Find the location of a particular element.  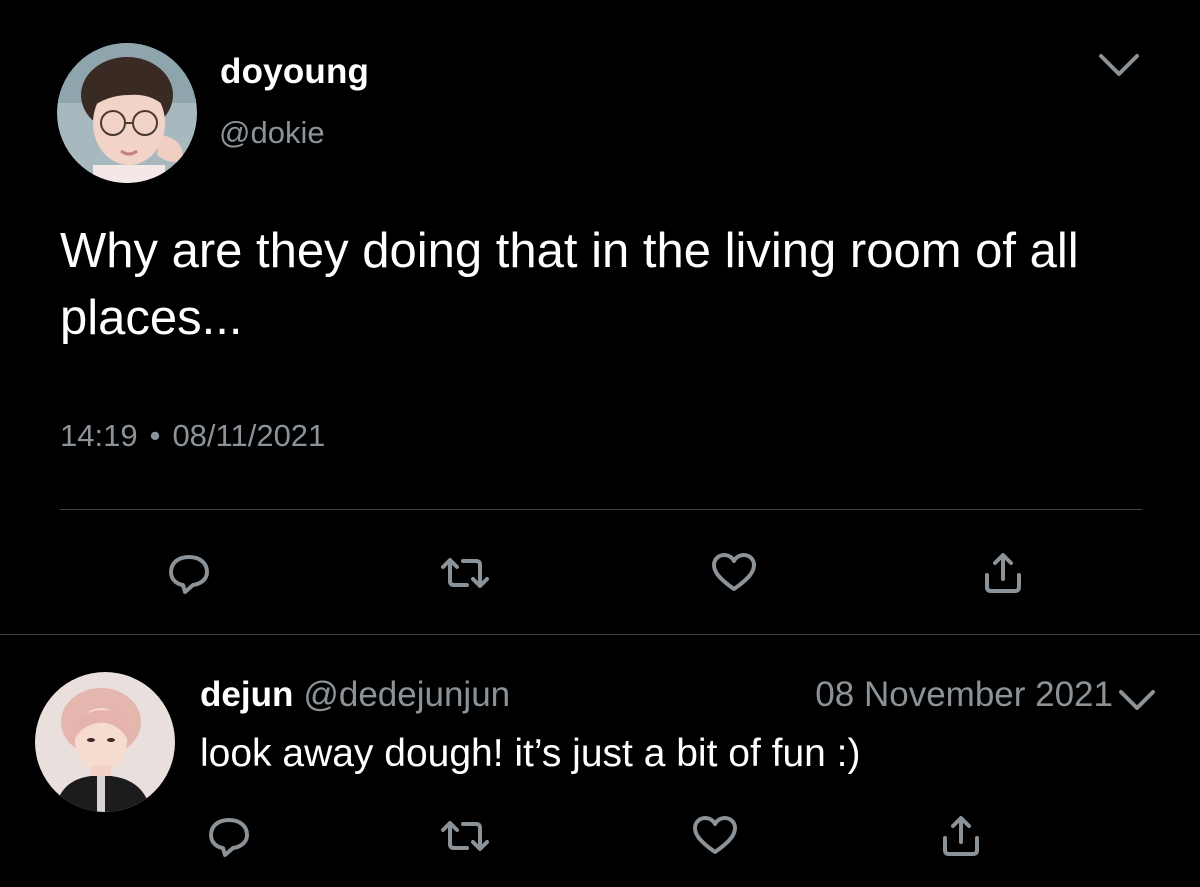

reply-author-avatar is located at coordinates (105, 742).